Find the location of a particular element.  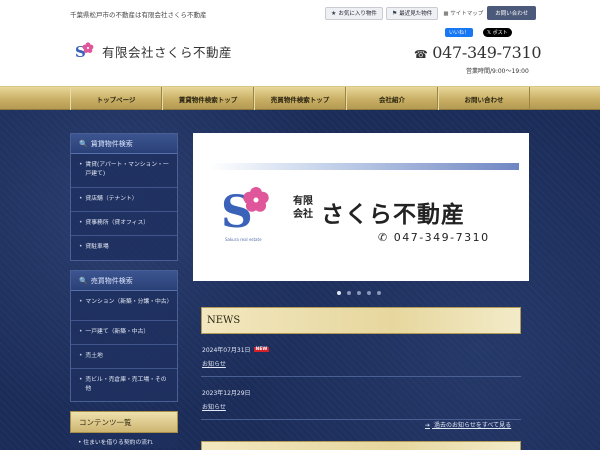

facebook-like-button: いいね！ is located at coordinates (459, 32).